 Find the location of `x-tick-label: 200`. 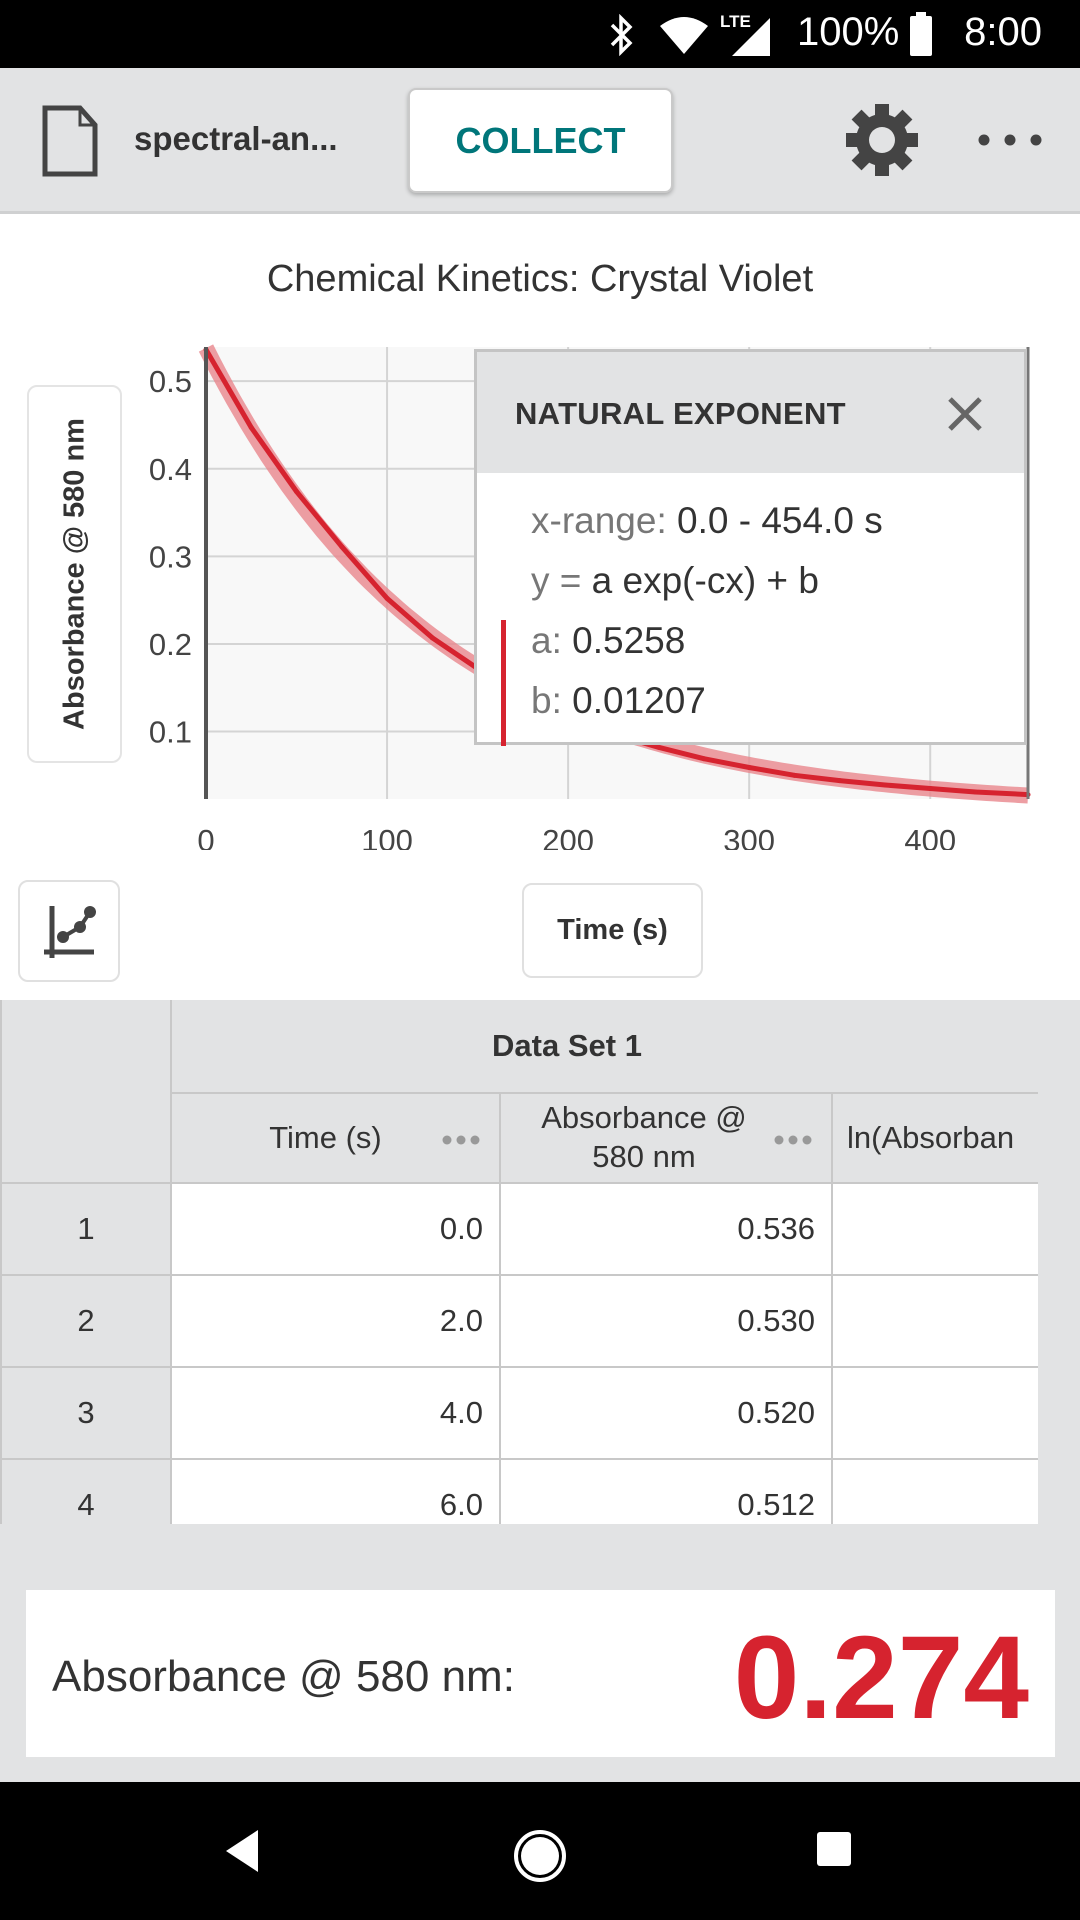

x-tick-label: 200 is located at coordinates (568, 836).